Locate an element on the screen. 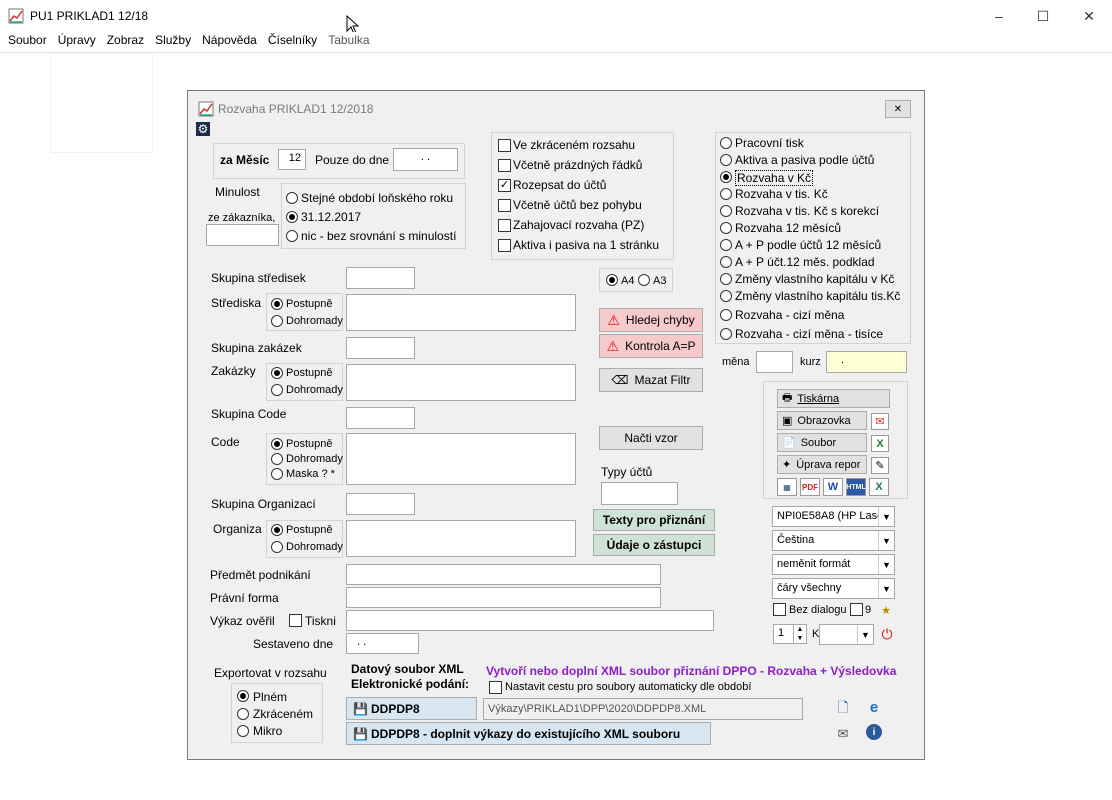 This screenshot has width=1112, height=800. copy-icon: 🗋 is located at coordinates (843, 708).